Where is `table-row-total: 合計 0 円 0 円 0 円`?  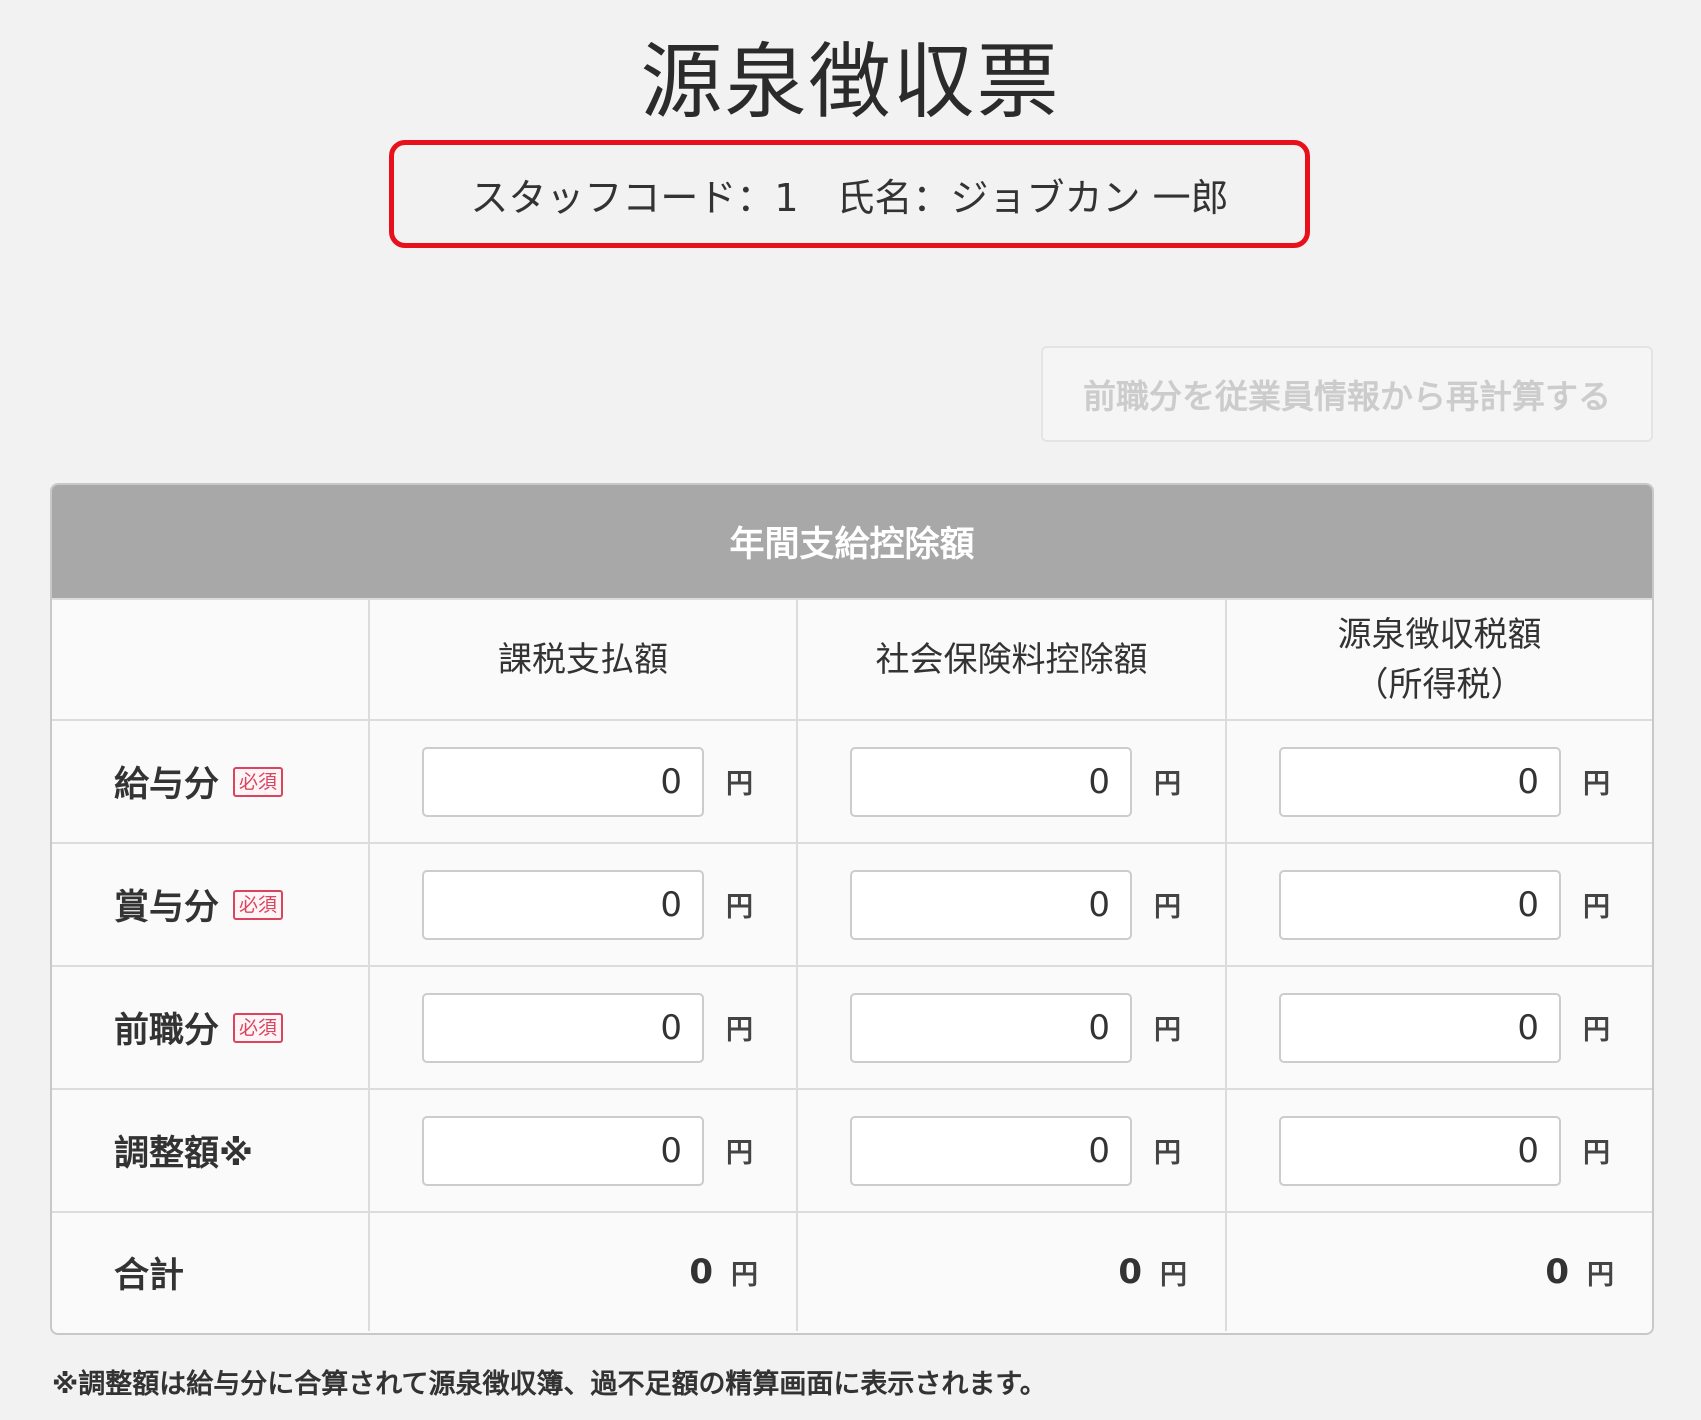
table-row-total: 合計 0 円 0 円 0 円 is located at coordinates (852, 1271).